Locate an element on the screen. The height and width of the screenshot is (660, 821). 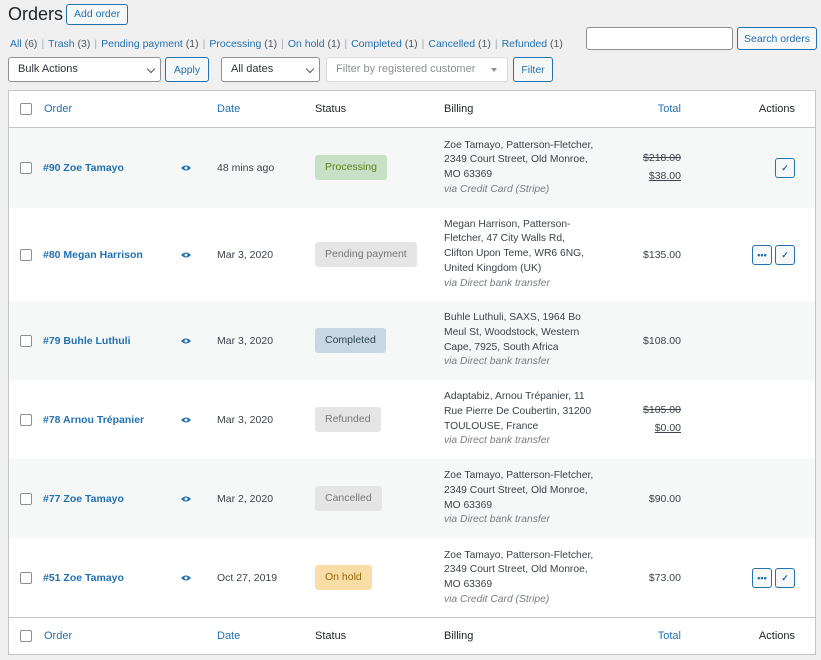
filter-link: Processing is located at coordinates (235, 44).